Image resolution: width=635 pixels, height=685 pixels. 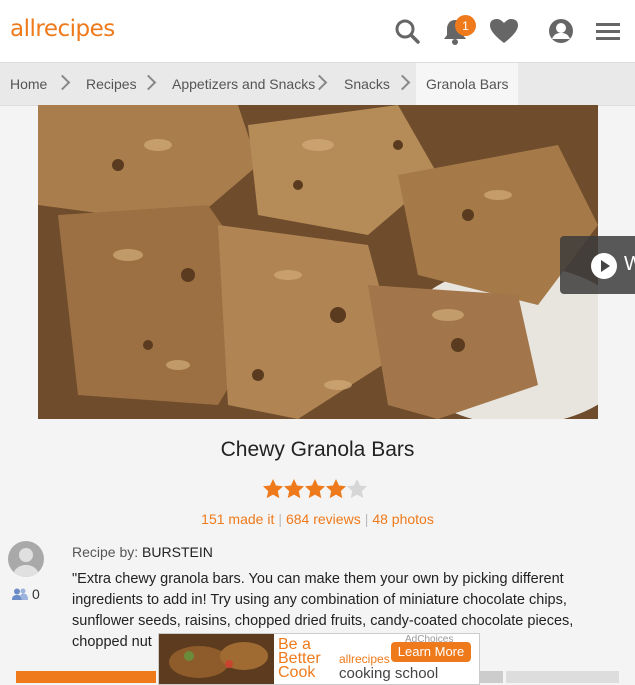 What do you see at coordinates (216, 659) in the screenshot?
I see `ad-image` at bounding box center [216, 659].